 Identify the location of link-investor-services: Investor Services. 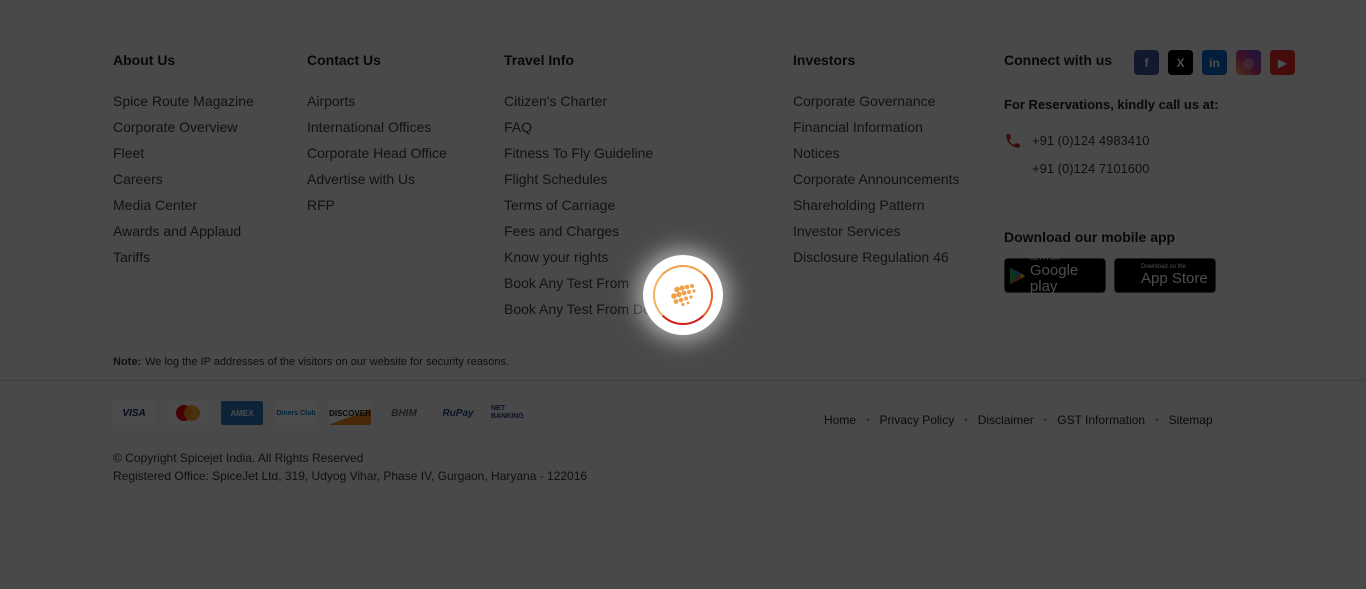
(876, 231).